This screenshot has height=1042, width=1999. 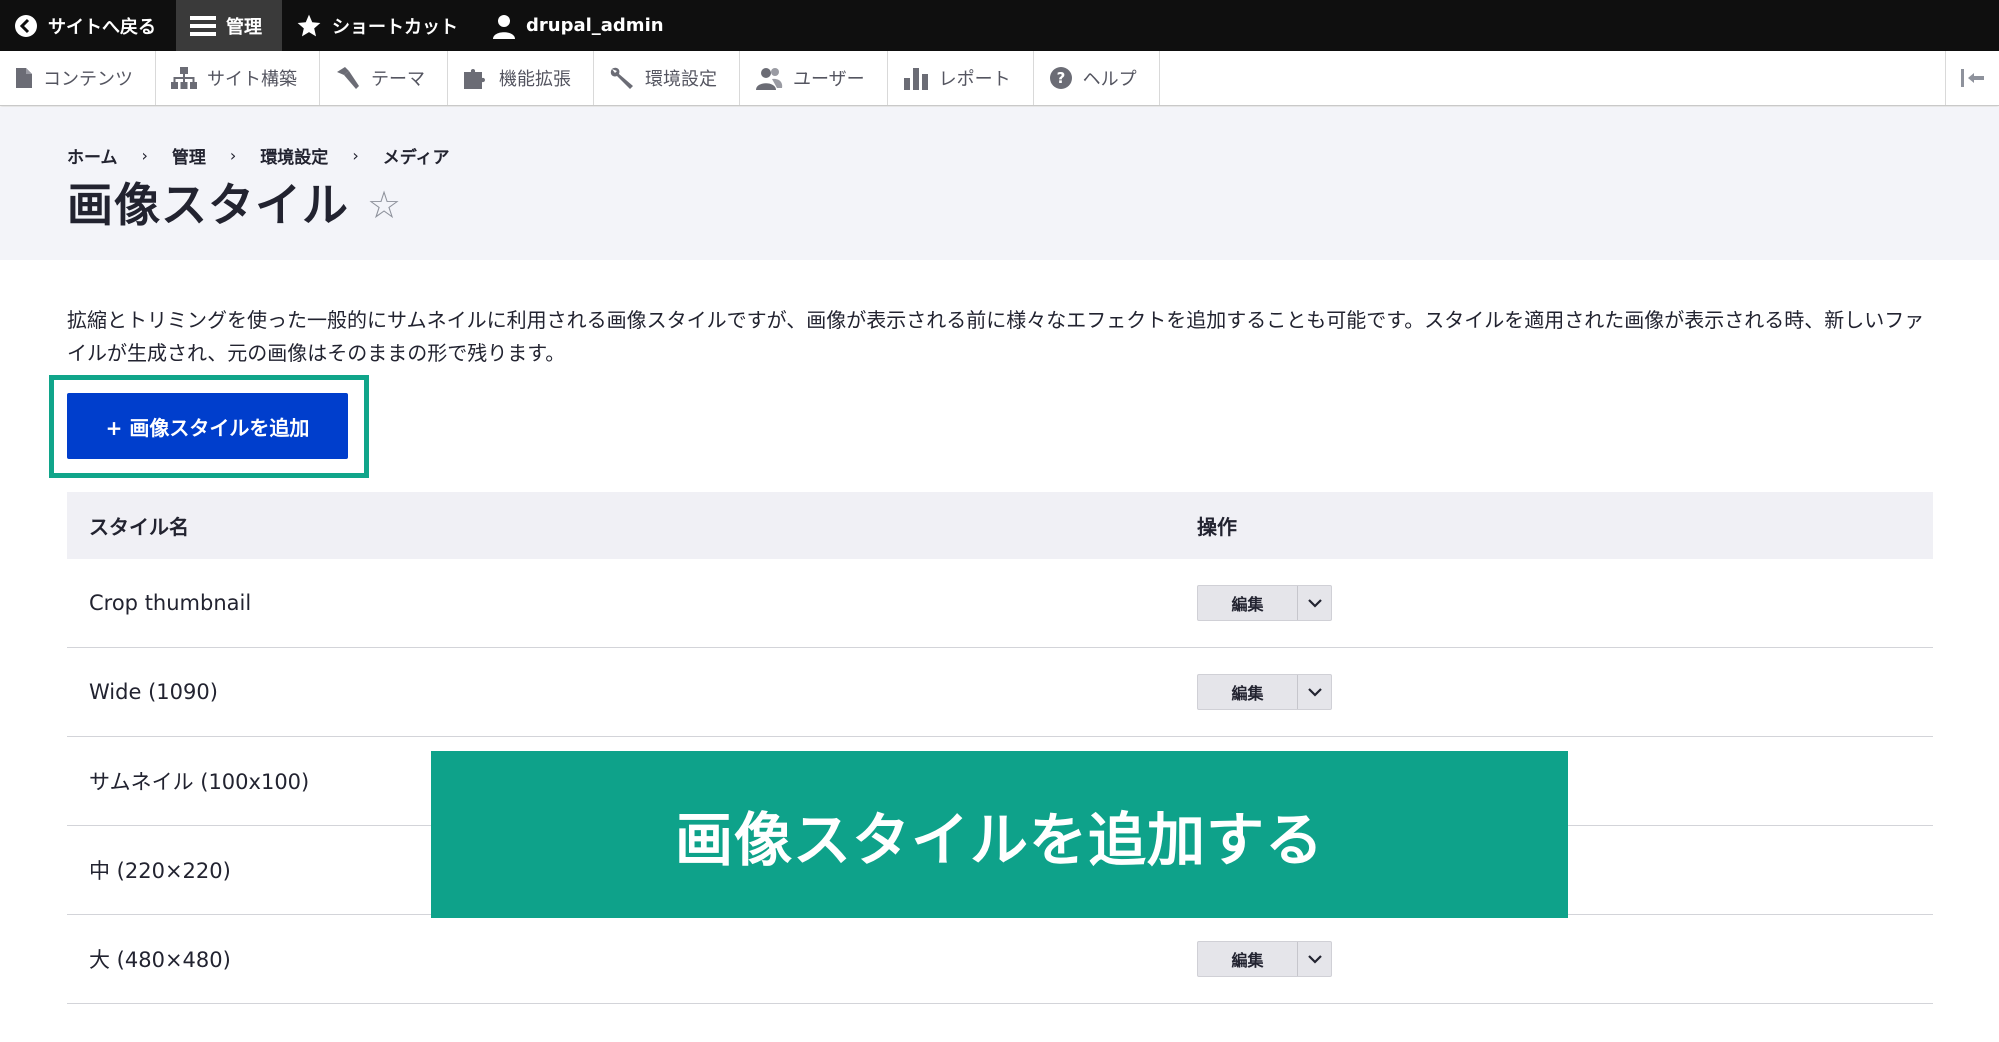 I want to click on hamburger-icon, so click(x=203, y=25).